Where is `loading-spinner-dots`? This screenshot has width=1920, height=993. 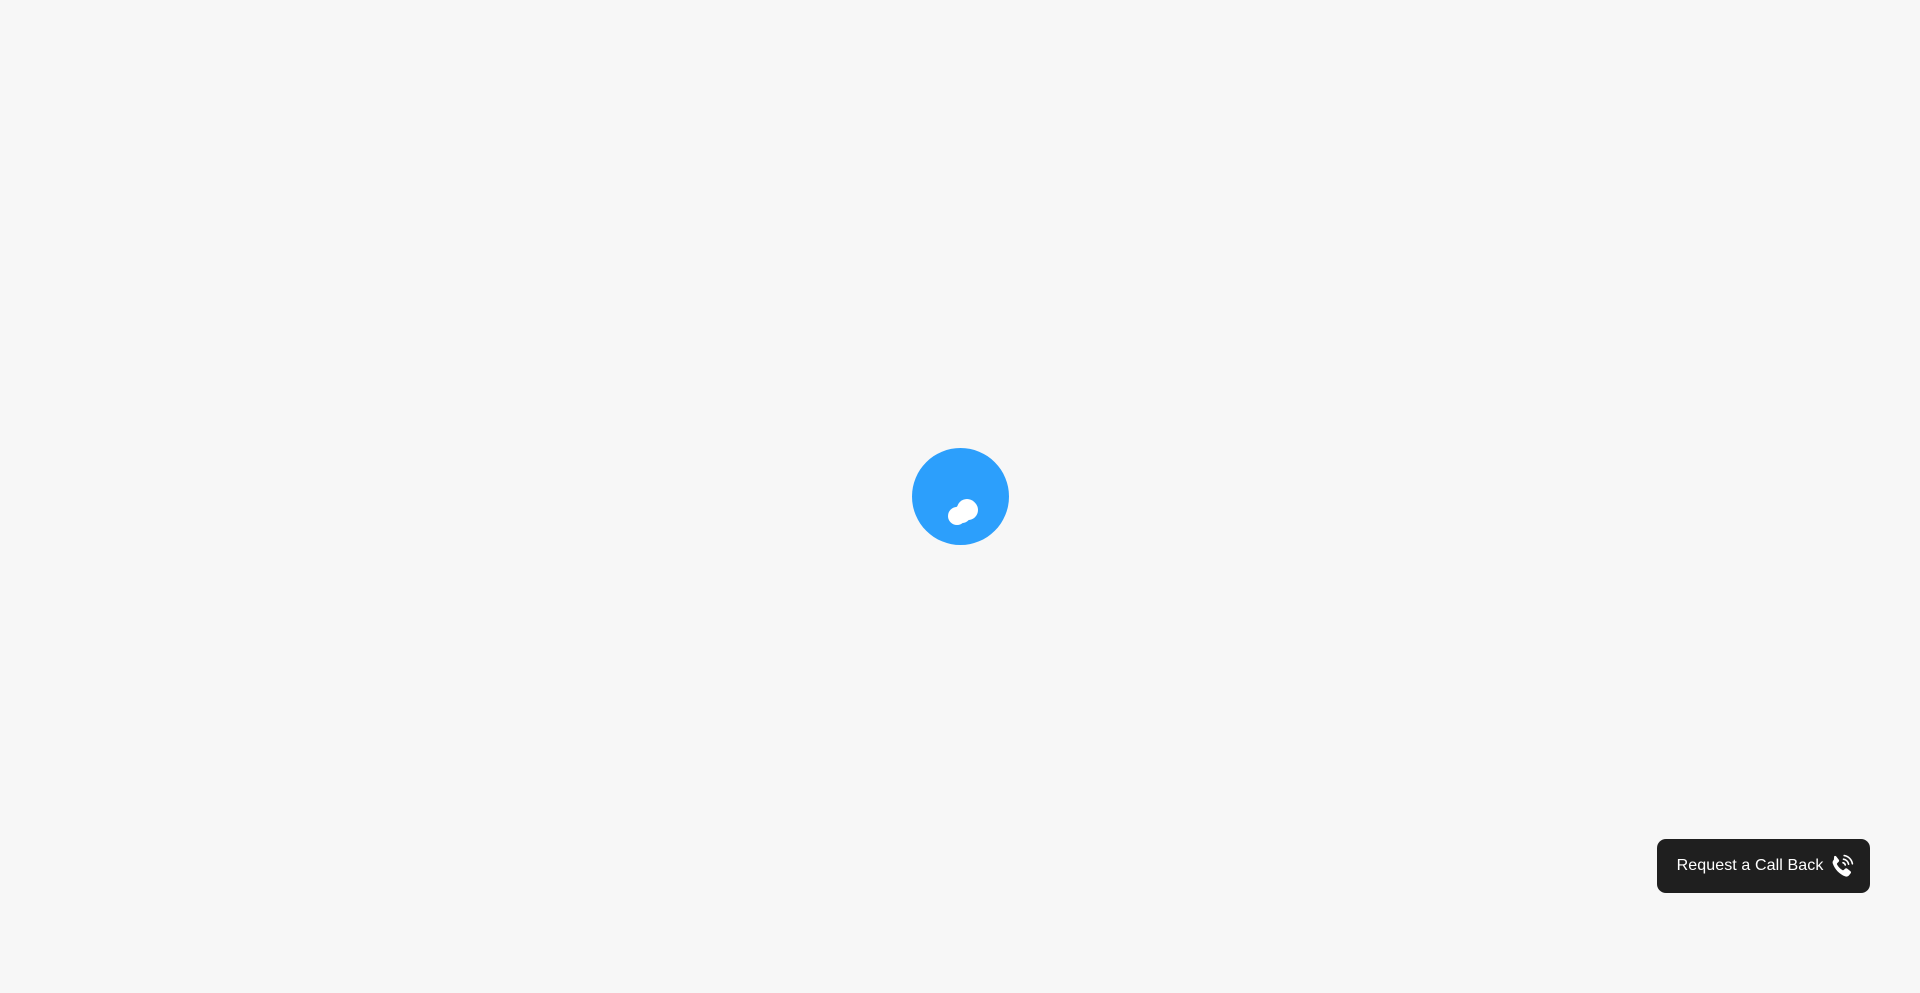
loading-spinner-dots is located at coordinates (963, 512).